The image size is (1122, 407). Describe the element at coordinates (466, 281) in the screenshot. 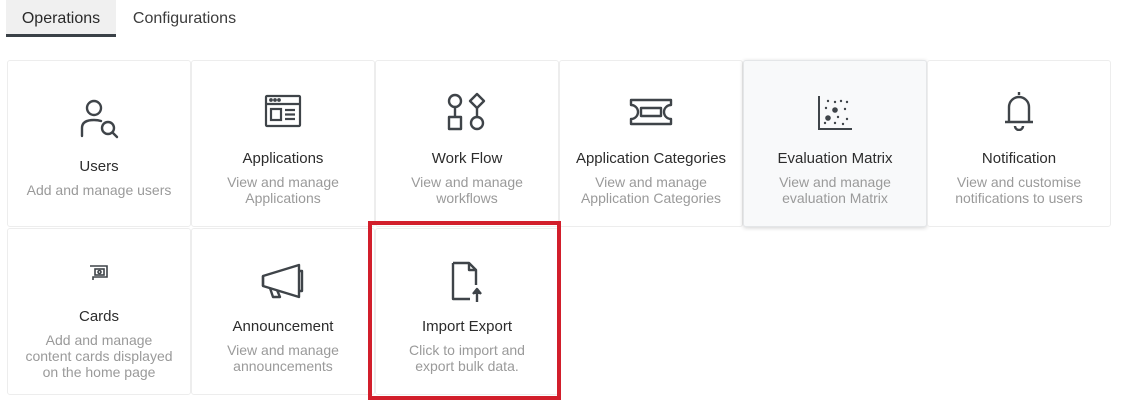

I see `file-upload-icon` at that location.